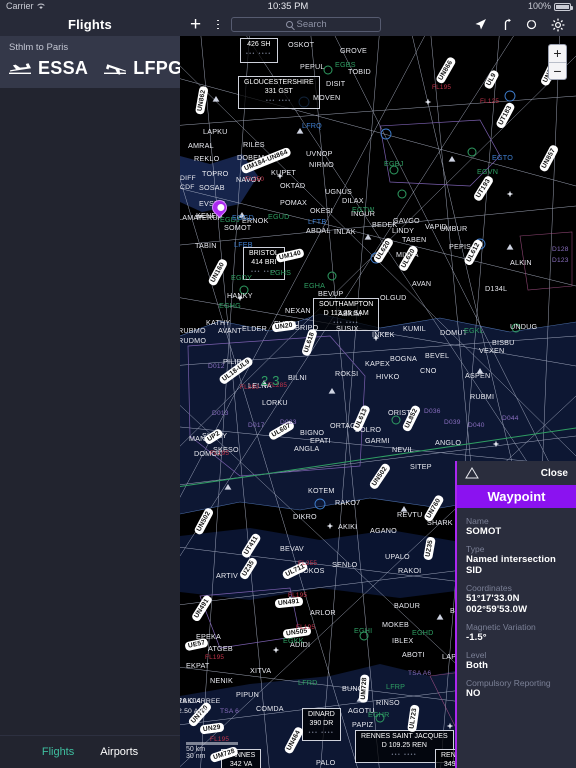 This screenshot has width=576, height=768. I want to click on airport-label: EGBJ, so click(394, 163).